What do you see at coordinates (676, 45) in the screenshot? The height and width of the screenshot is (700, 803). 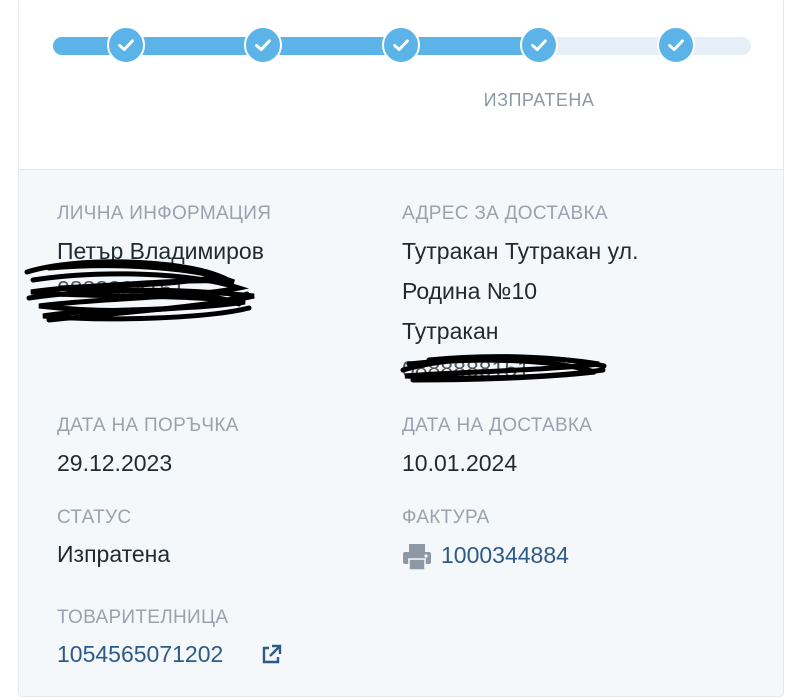 I see `step-5-done-icon` at bounding box center [676, 45].